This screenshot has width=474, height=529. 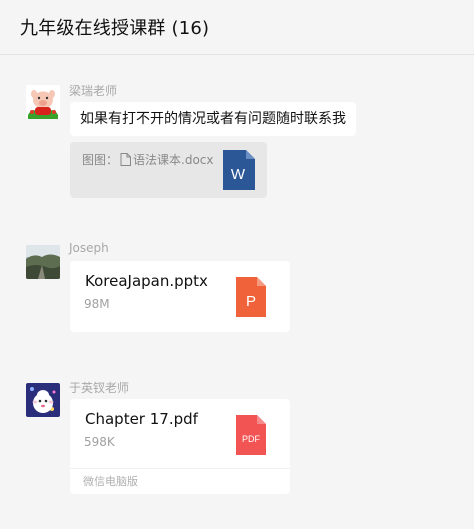 I want to click on cartoon-pig-avatar, so click(x=43, y=102).